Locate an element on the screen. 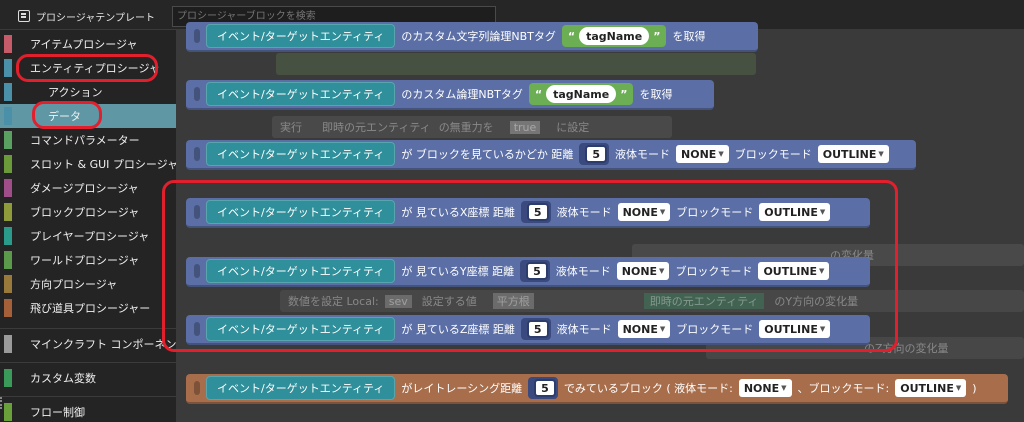 The width and height of the screenshot is (1024, 422). category-player: プレイヤープロシージャ is located at coordinates (88, 236).